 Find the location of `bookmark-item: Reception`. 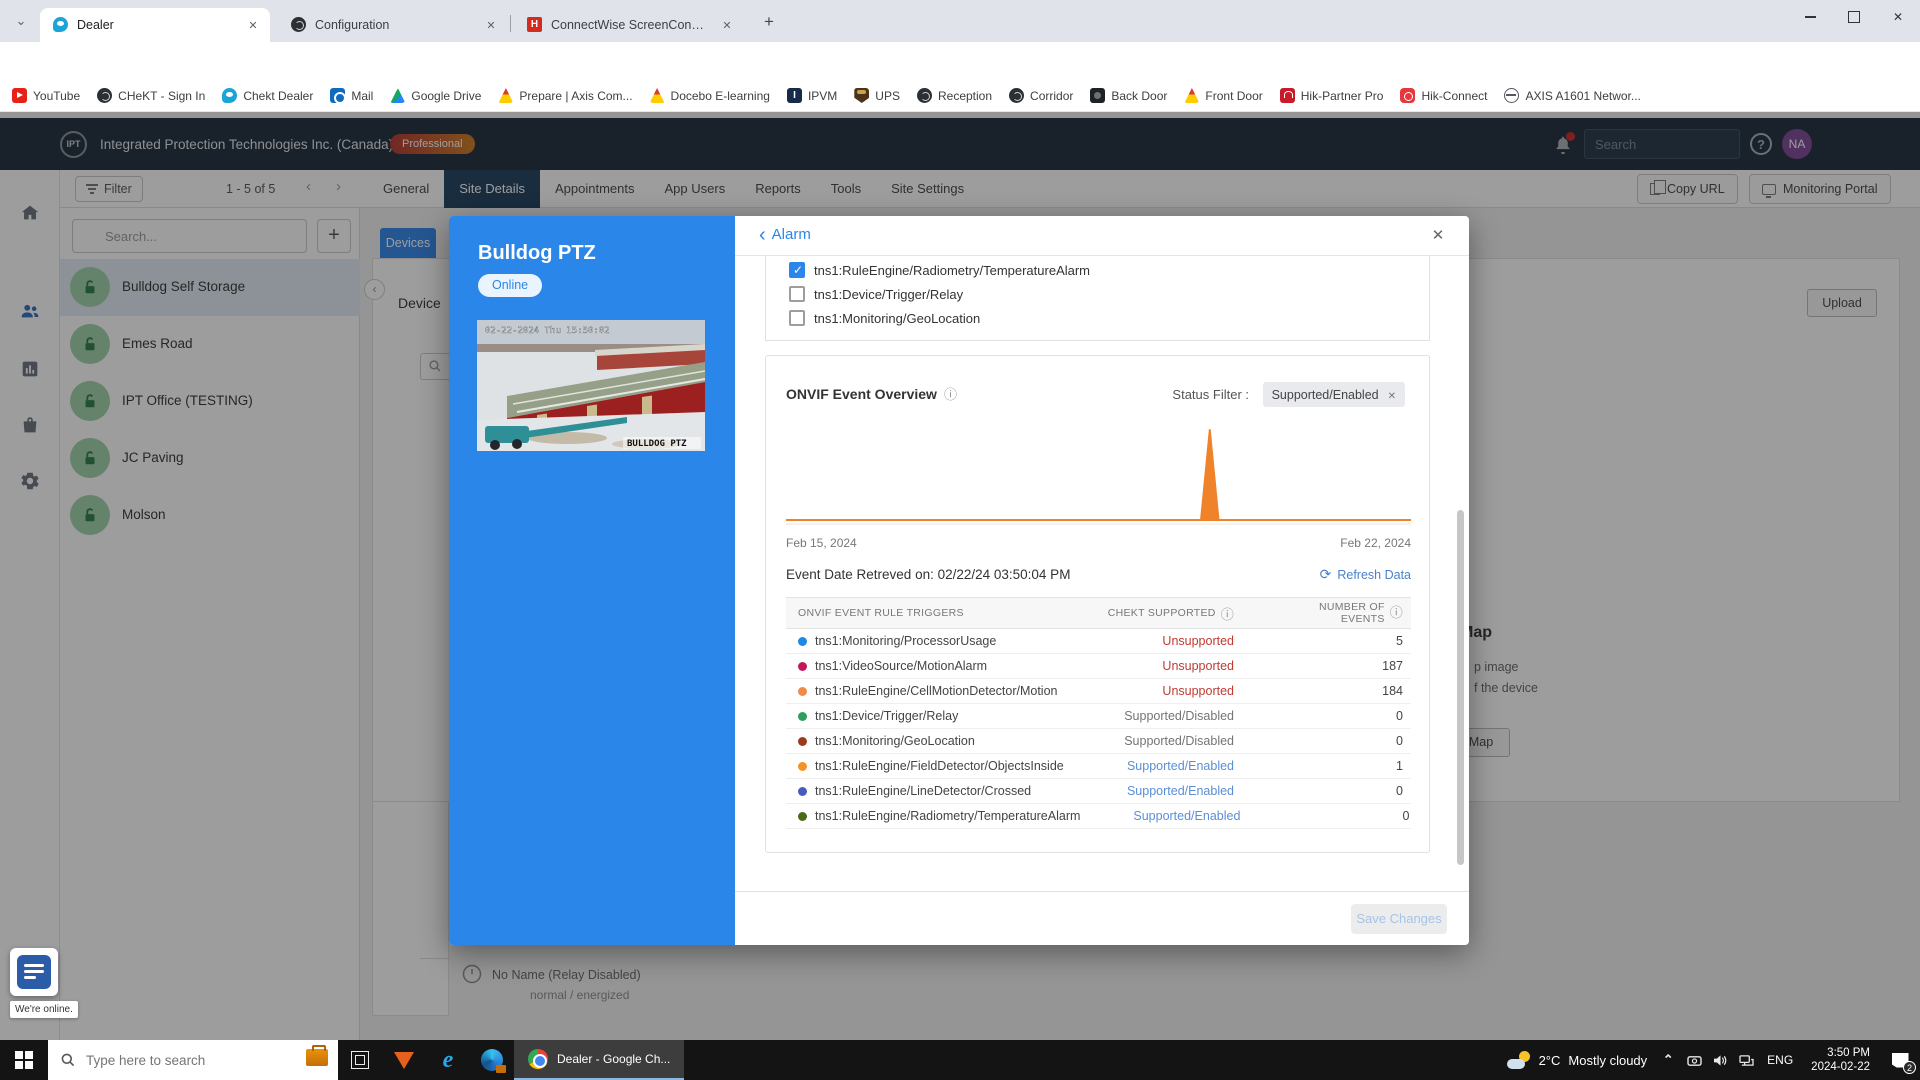

bookmark-item: Reception is located at coordinates (954, 95).